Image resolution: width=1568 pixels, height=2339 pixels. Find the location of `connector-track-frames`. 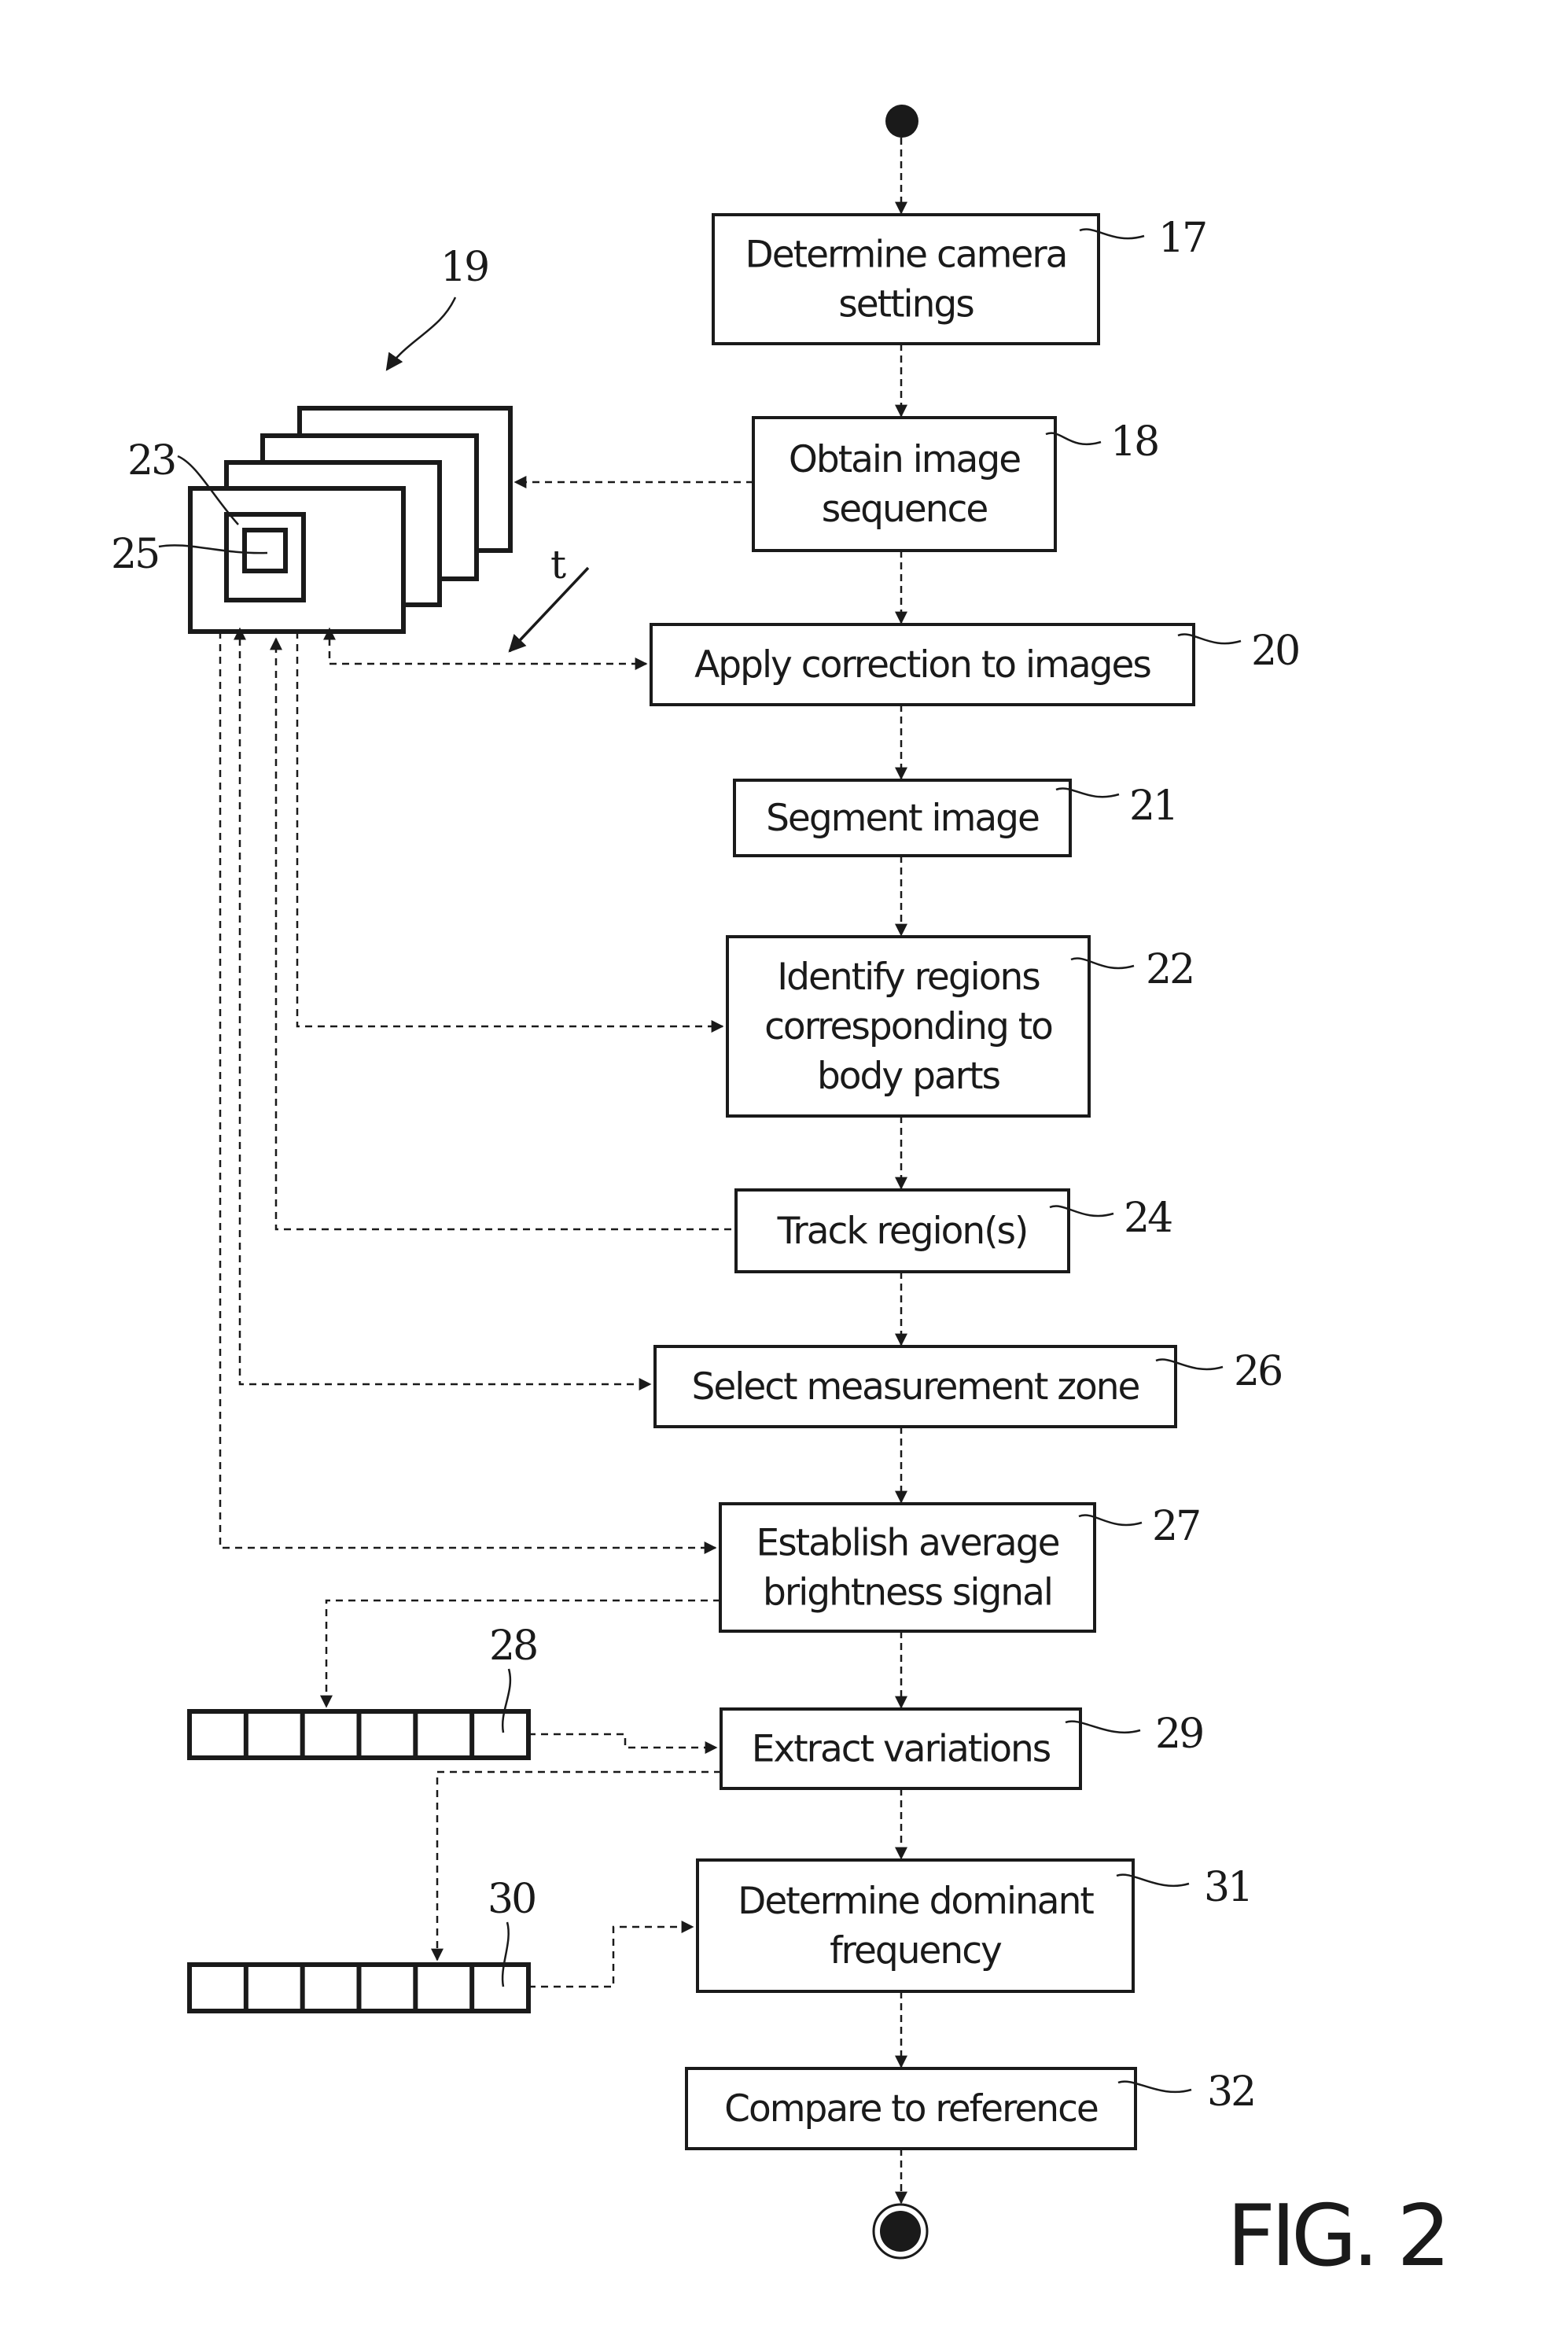

connector-track-frames is located at coordinates (500, 934).